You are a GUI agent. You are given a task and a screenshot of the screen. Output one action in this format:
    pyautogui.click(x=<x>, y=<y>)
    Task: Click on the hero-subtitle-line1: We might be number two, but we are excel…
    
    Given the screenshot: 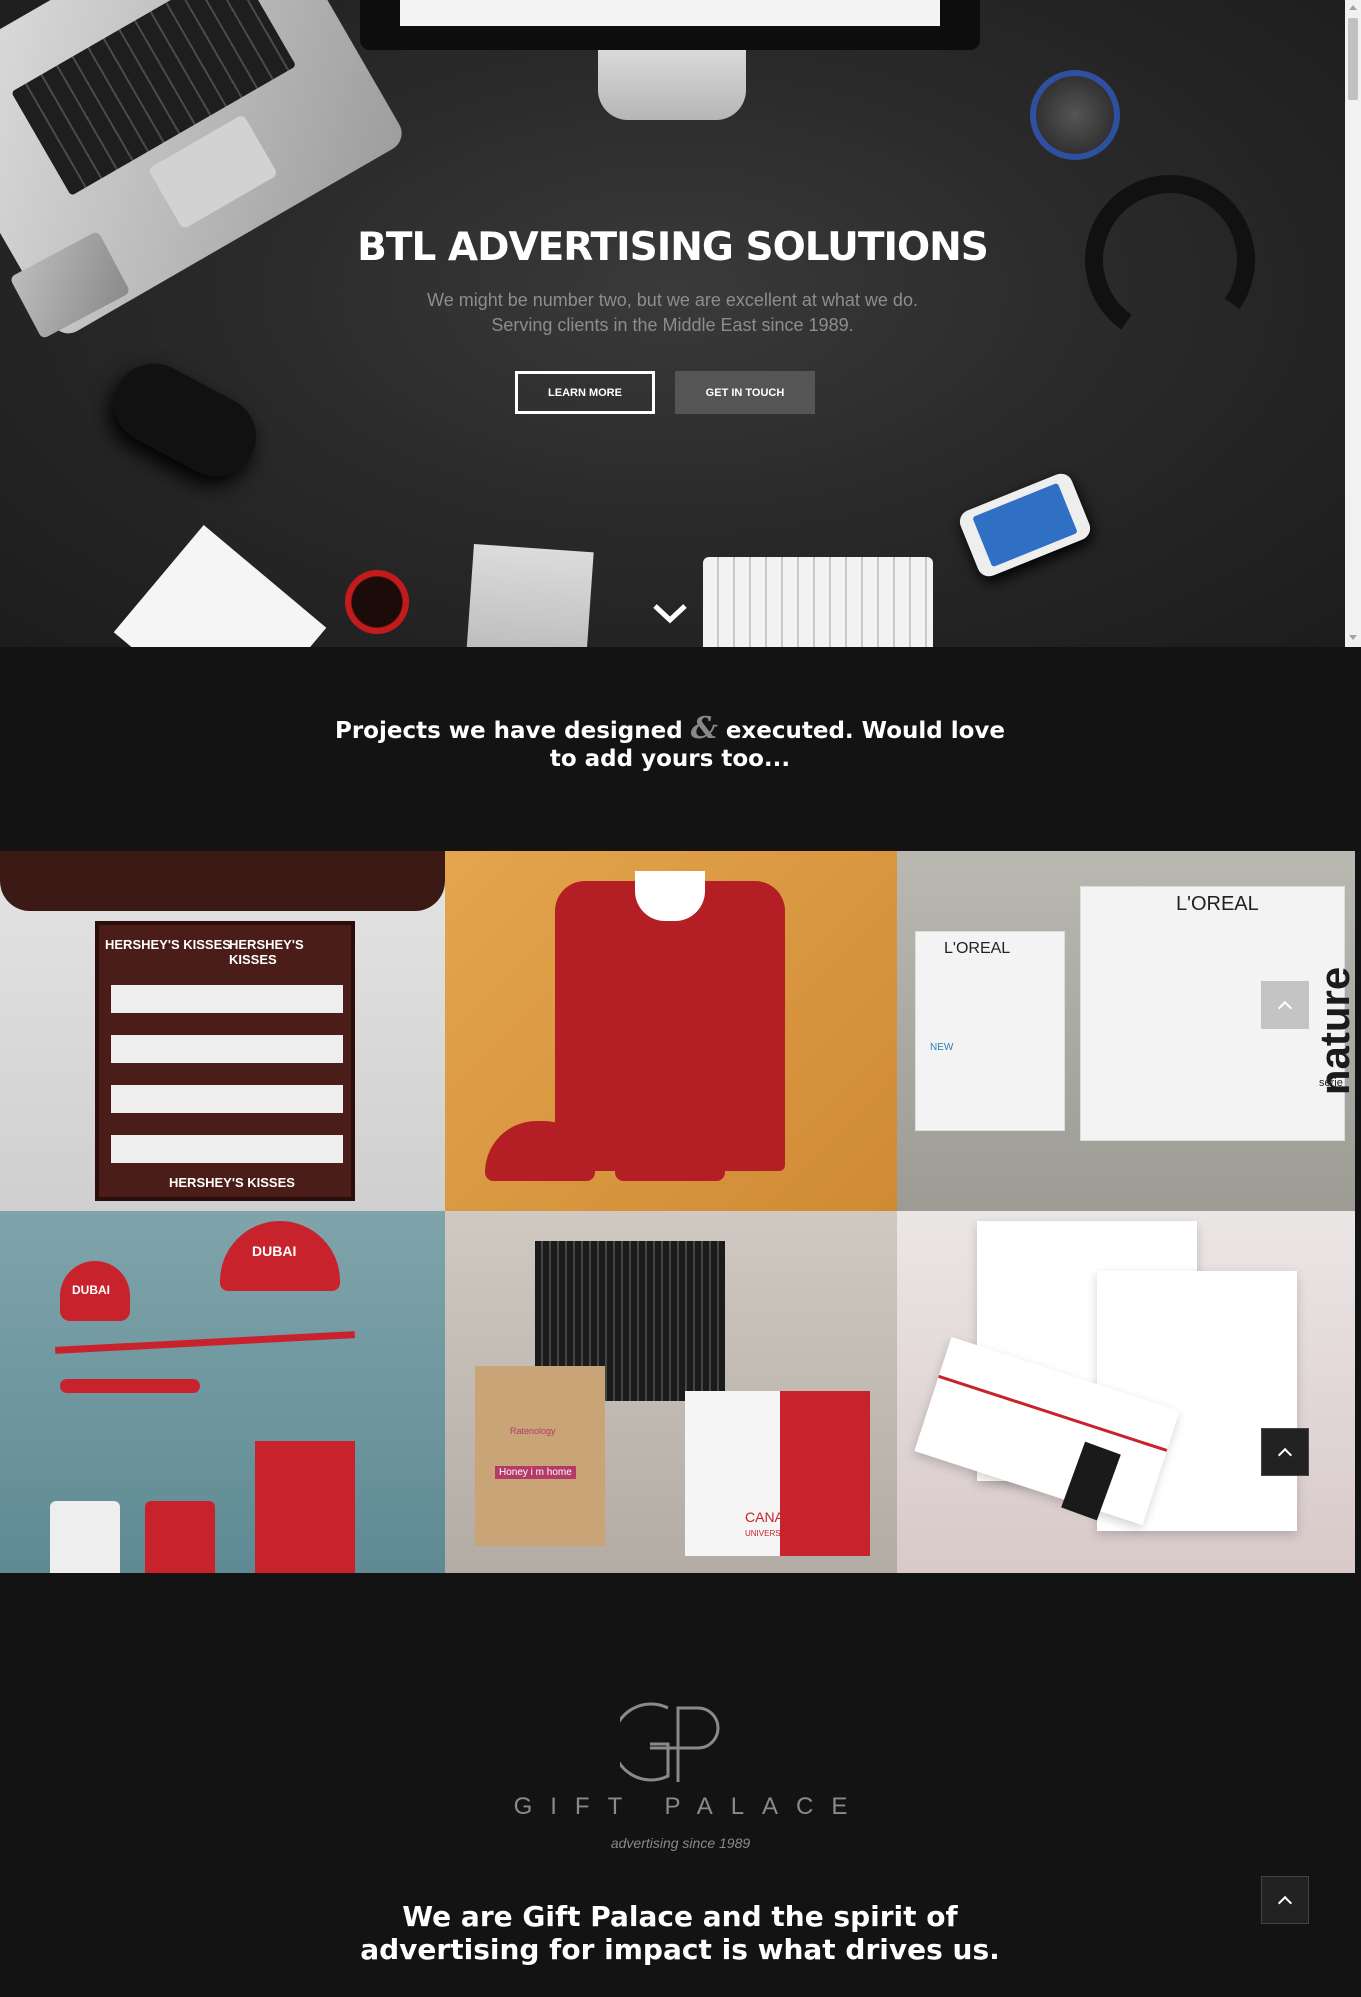 What is the action you would take?
    pyautogui.click(x=672, y=300)
    